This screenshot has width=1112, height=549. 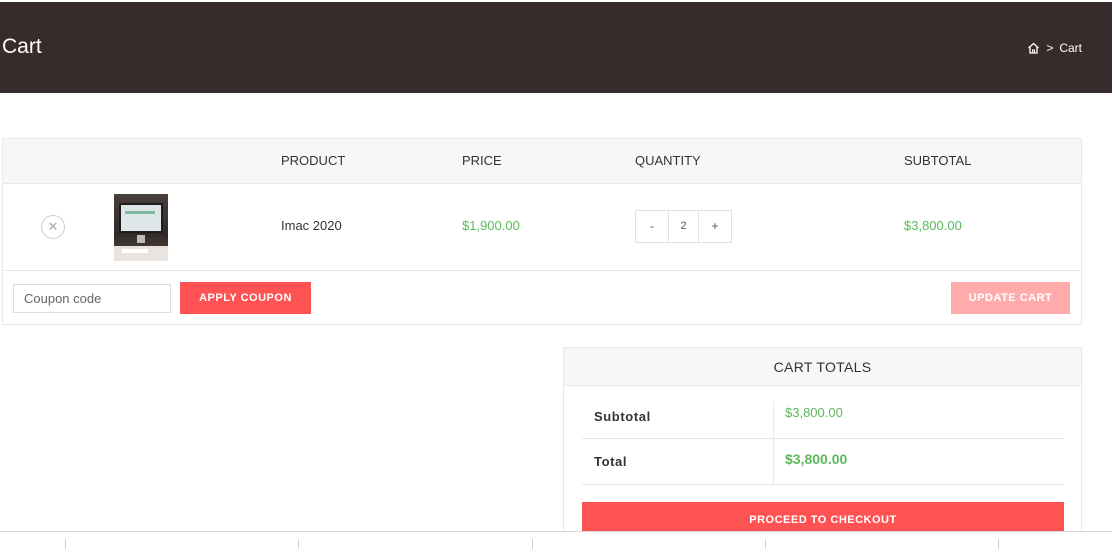 What do you see at coordinates (933, 225) in the screenshot?
I see `line-subtotal: $3,800.00` at bounding box center [933, 225].